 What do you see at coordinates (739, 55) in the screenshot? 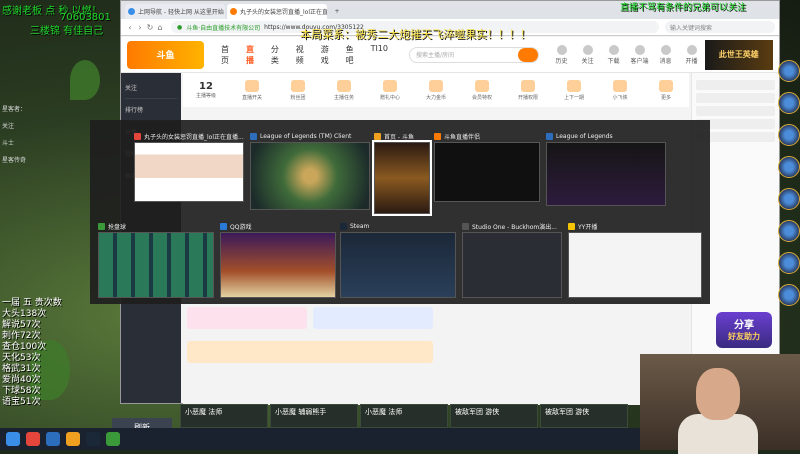
I see `promo-banner: 此世王英雄` at bounding box center [739, 55].